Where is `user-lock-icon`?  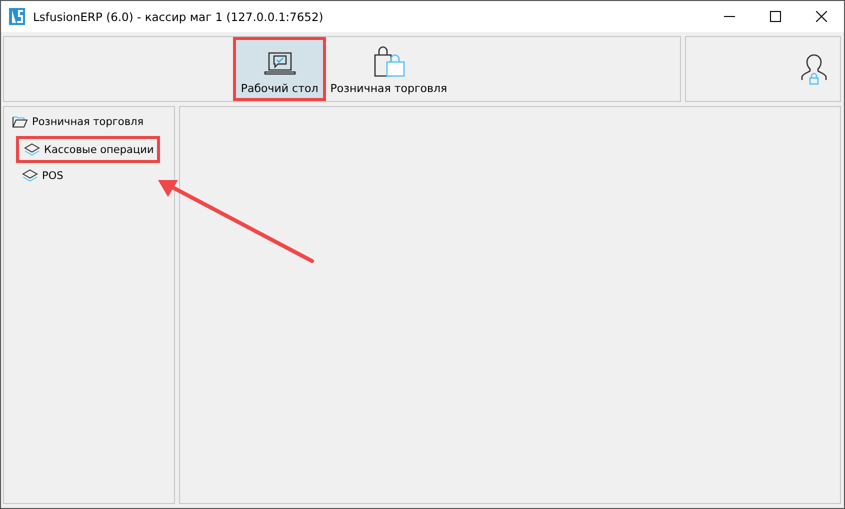 user-lock-icon is located at coordinates (814, 69).